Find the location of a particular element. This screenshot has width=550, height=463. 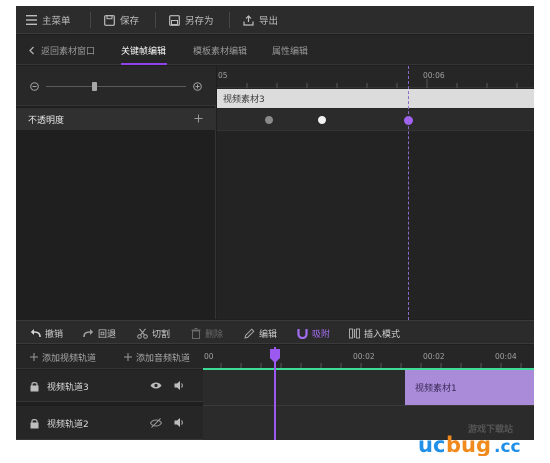

track-divider is located at coordinates (368, 405).